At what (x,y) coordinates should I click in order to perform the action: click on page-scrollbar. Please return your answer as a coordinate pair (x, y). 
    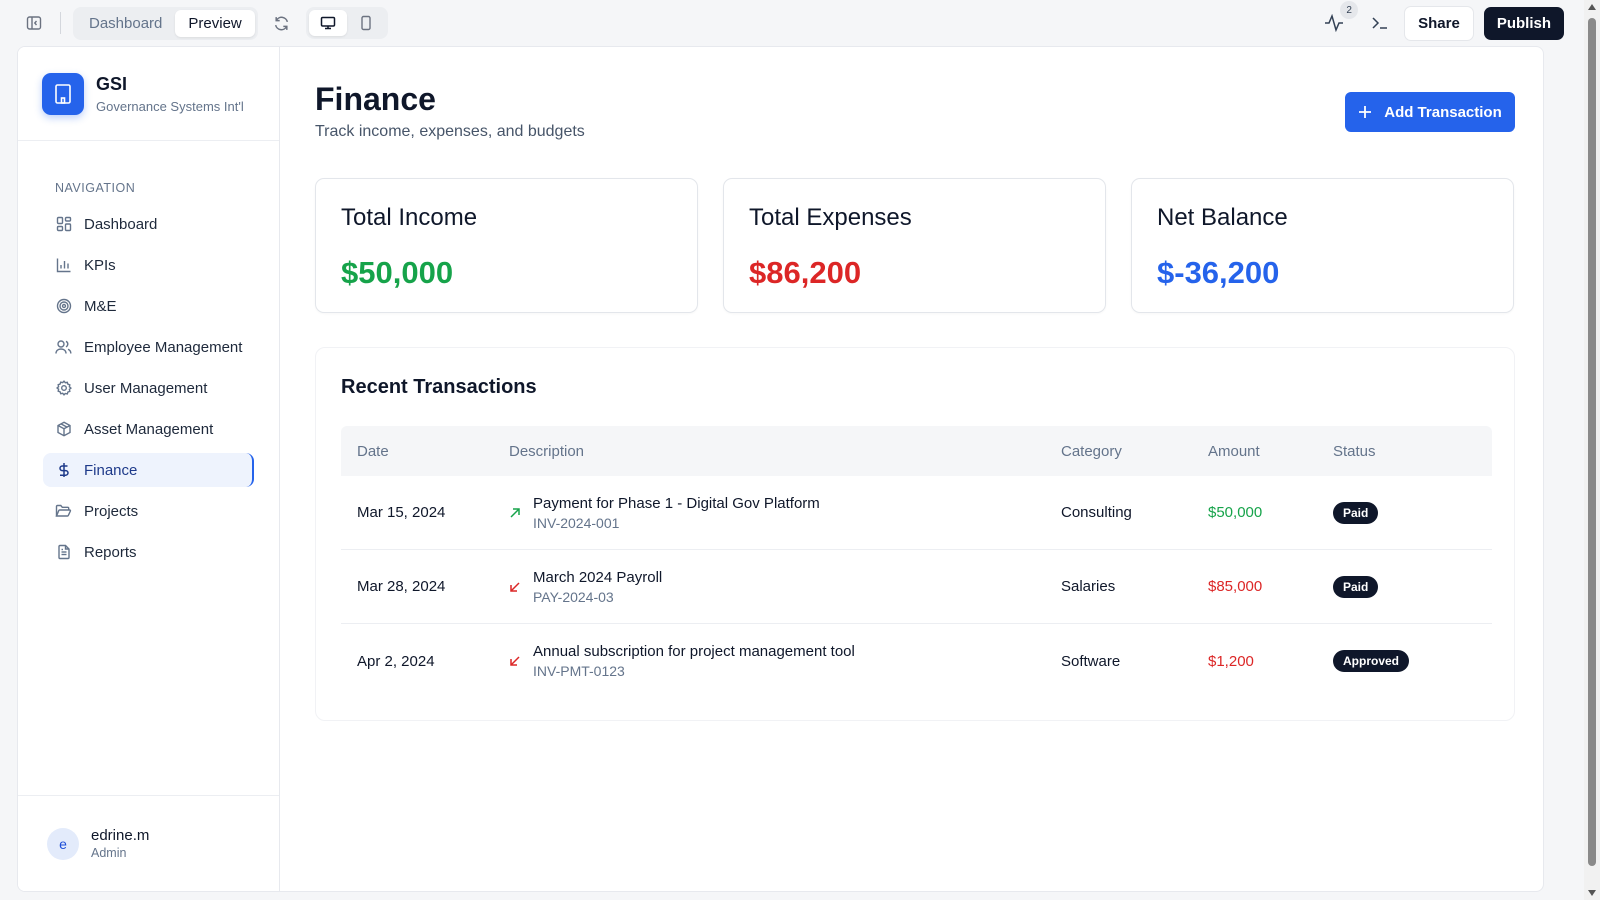
    Looking at the image, I should click on (1592, 450).